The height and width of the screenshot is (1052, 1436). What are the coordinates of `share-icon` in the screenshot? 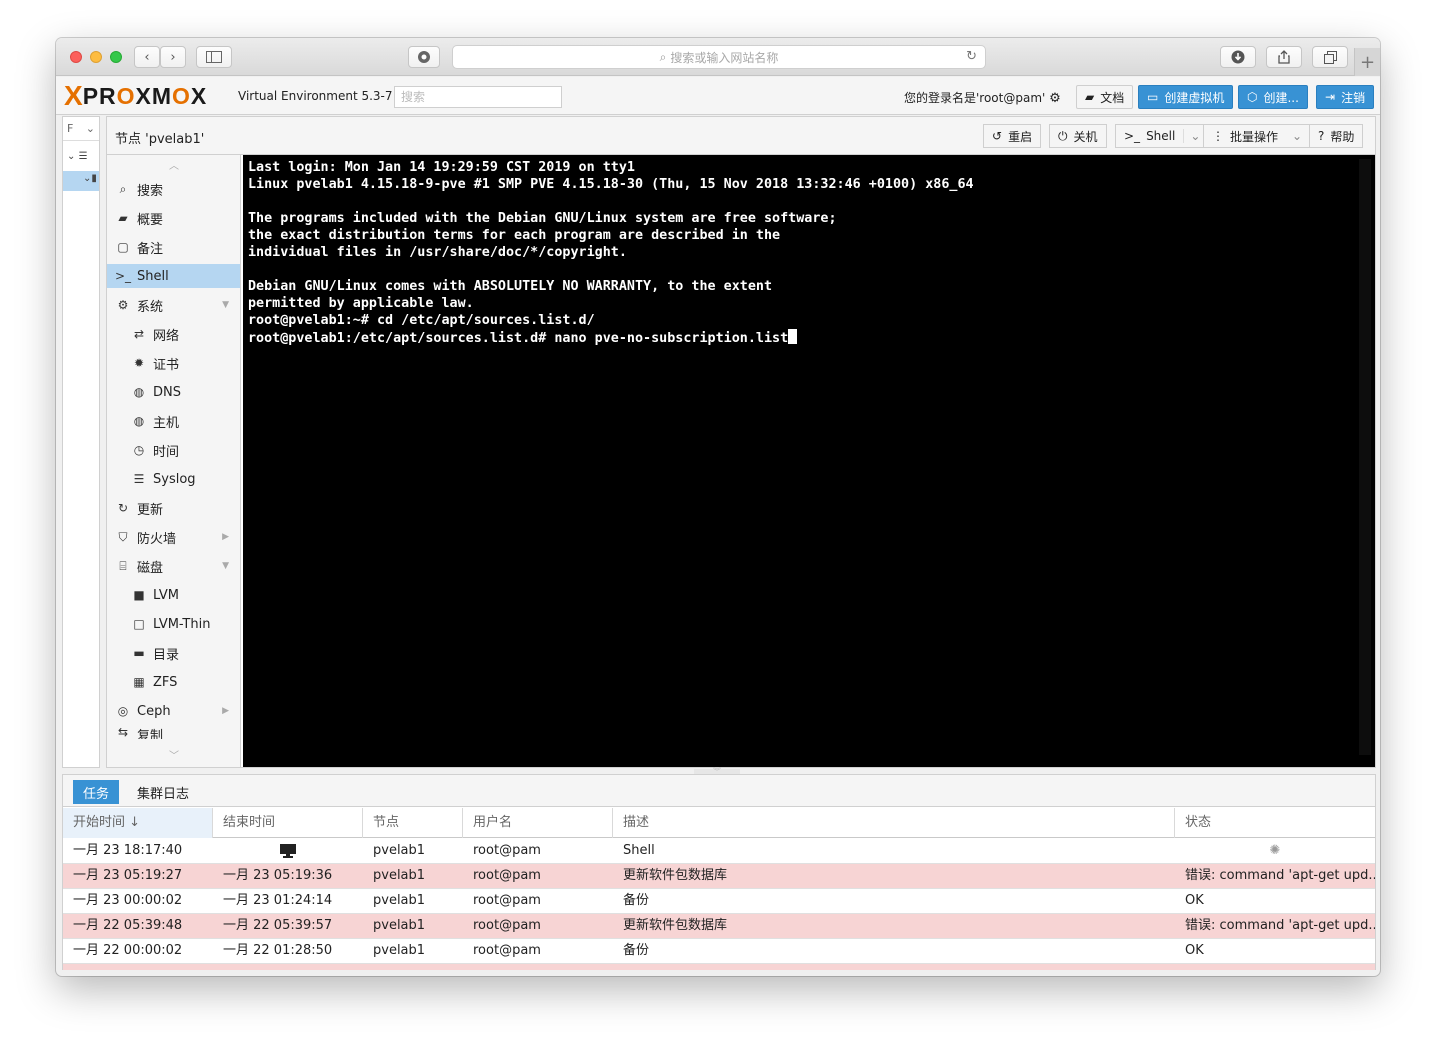 It's located at (1284, 57).